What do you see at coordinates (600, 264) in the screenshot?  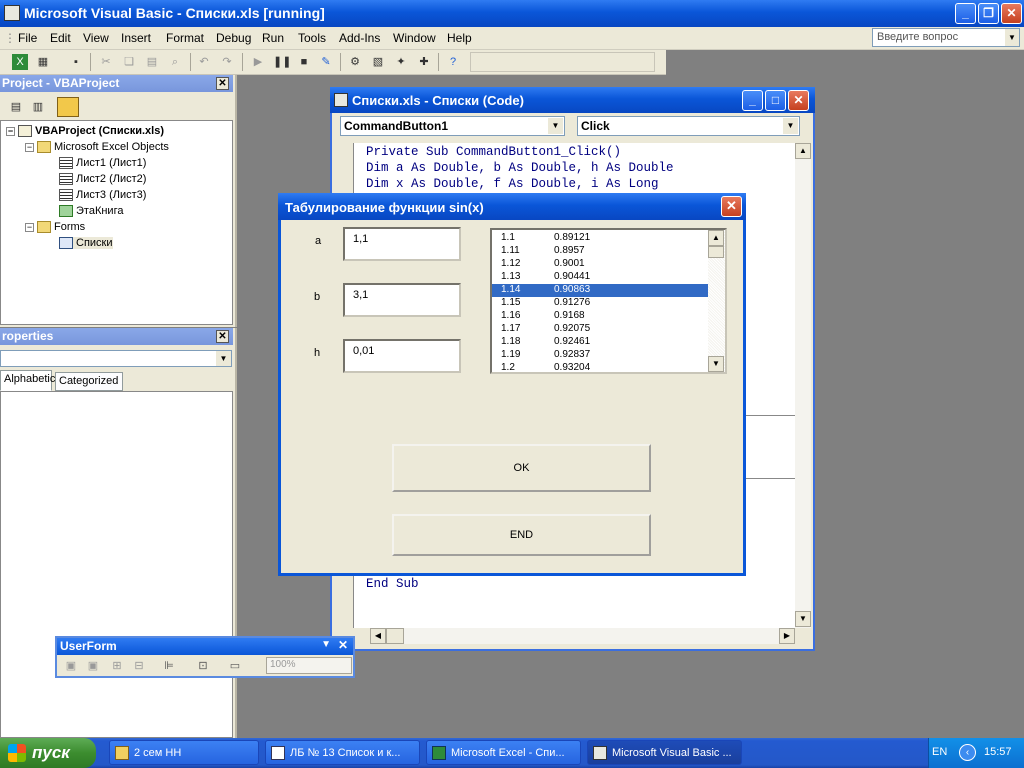 I see `list-item: 1.12 0.9001` at bounding box center [600, 264].